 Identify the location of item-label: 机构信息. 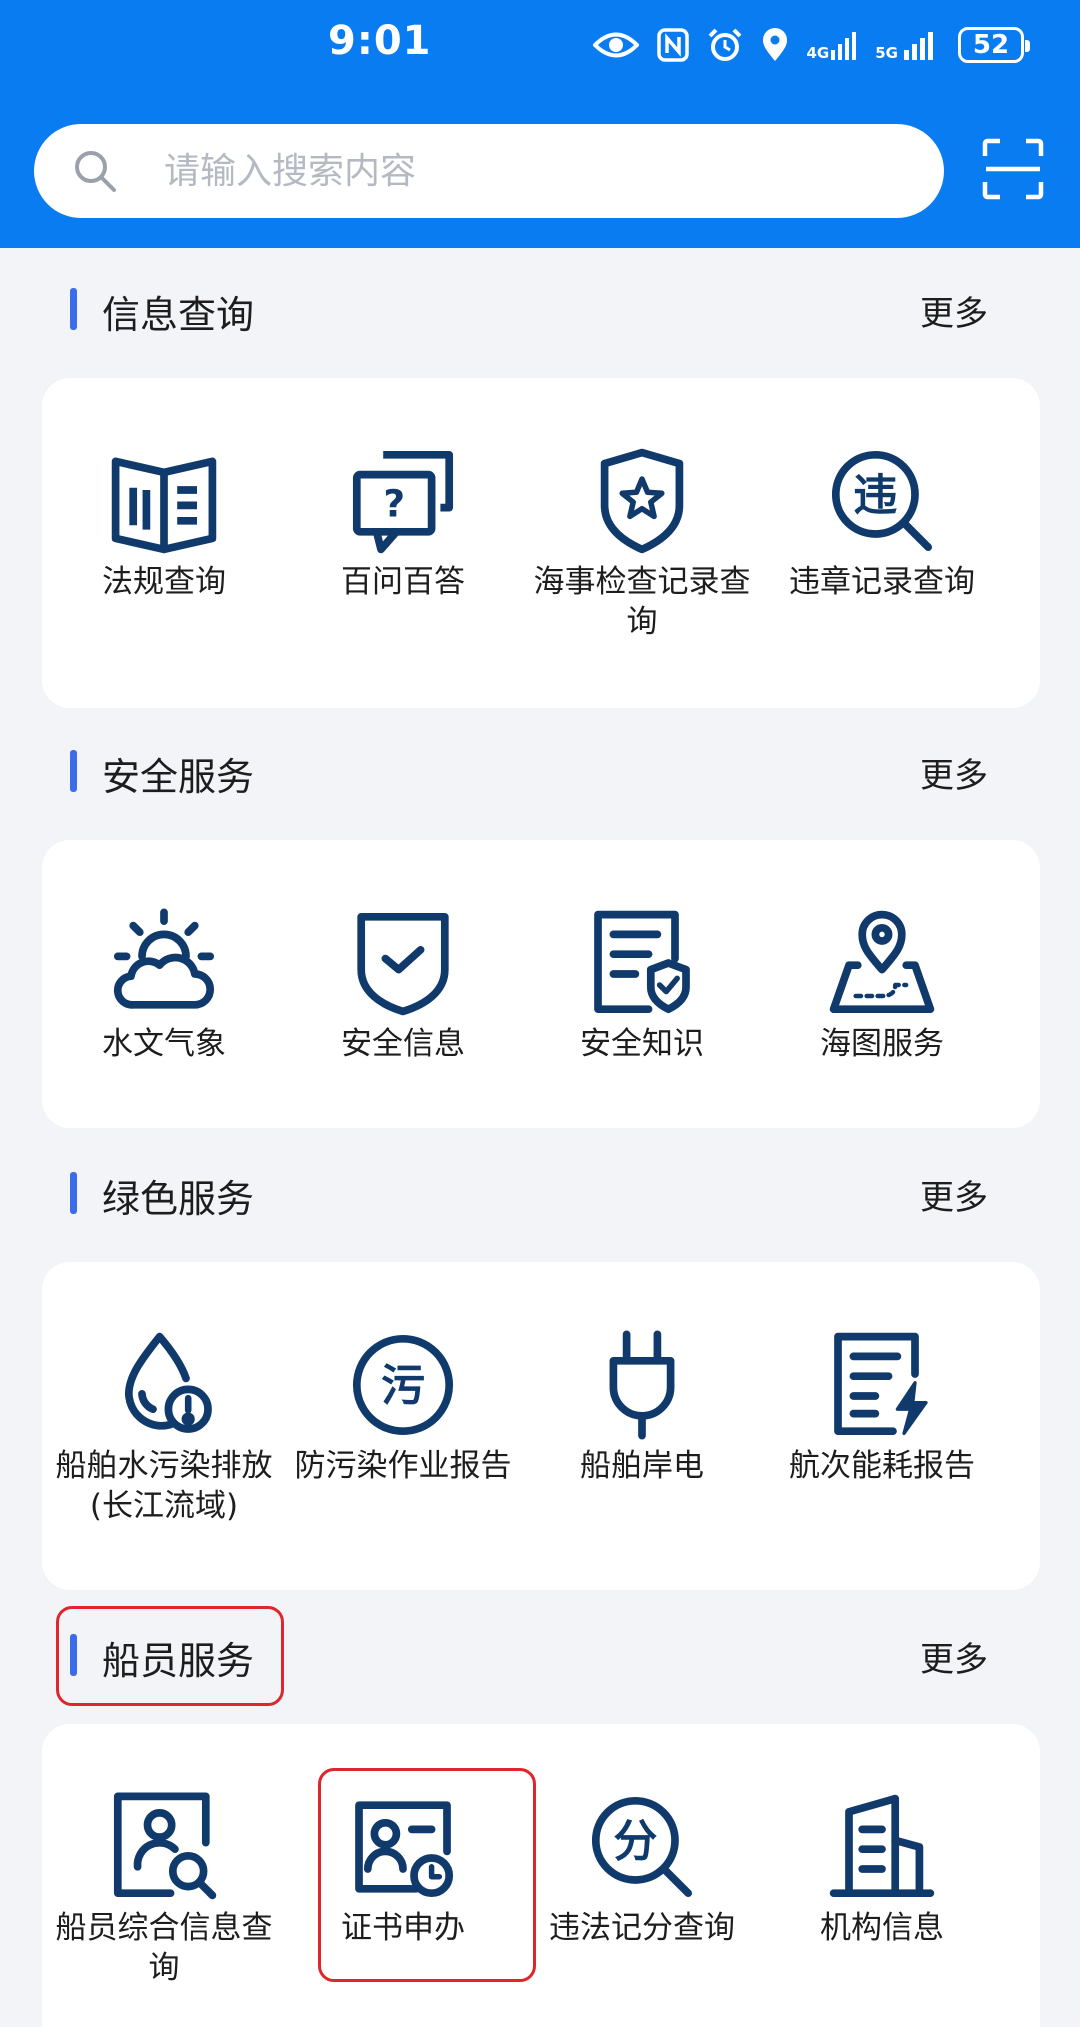
(882, 1928).